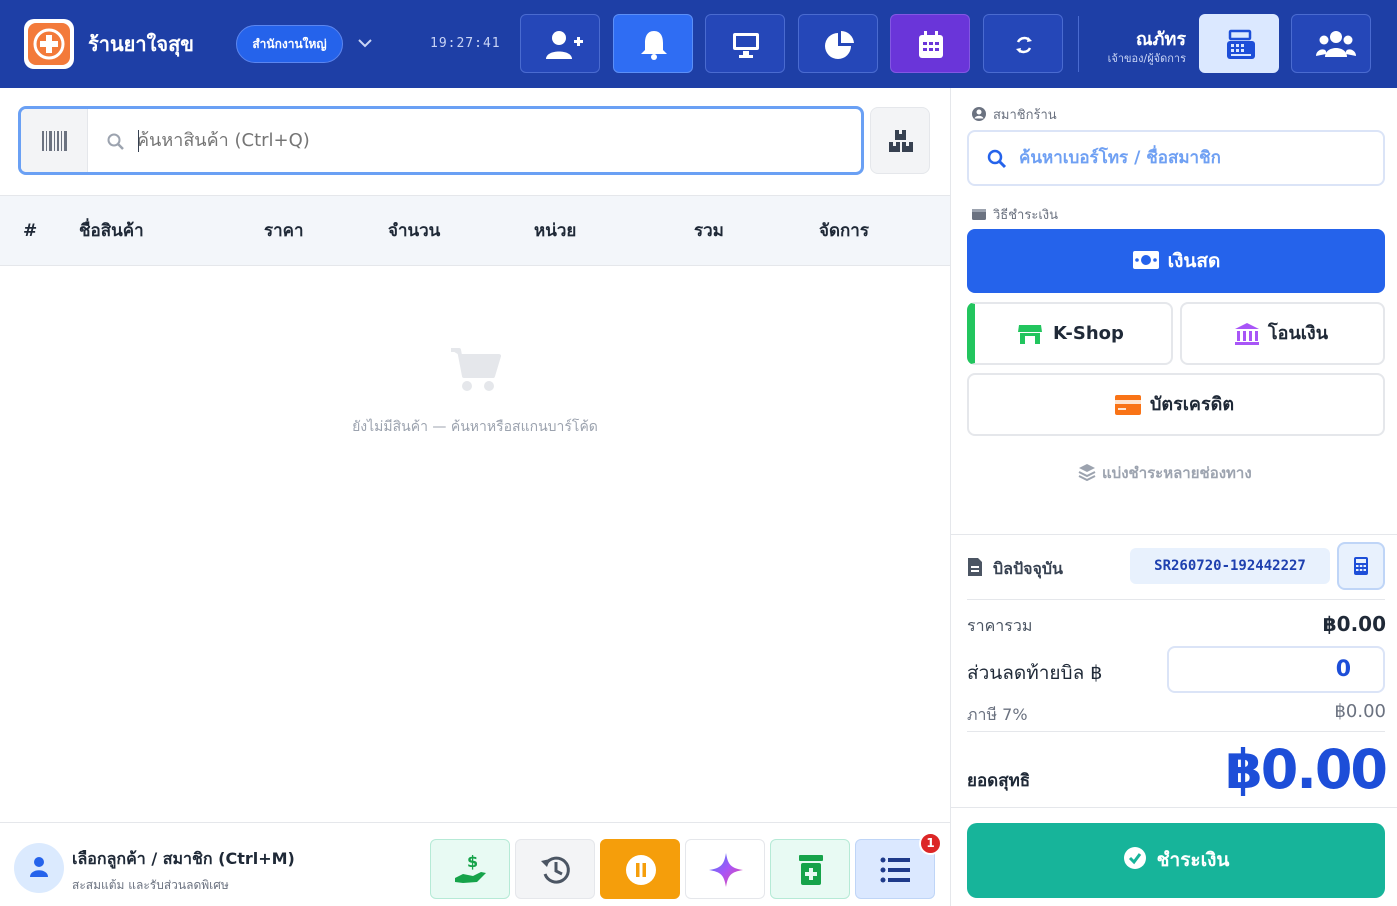 Image resolution: width=1397 pixels, height=906 pixels. Describe the element at coordinates (1025, 115) in the screenshot. I see `member-section-text: สมาชิกร้าน` at that location.